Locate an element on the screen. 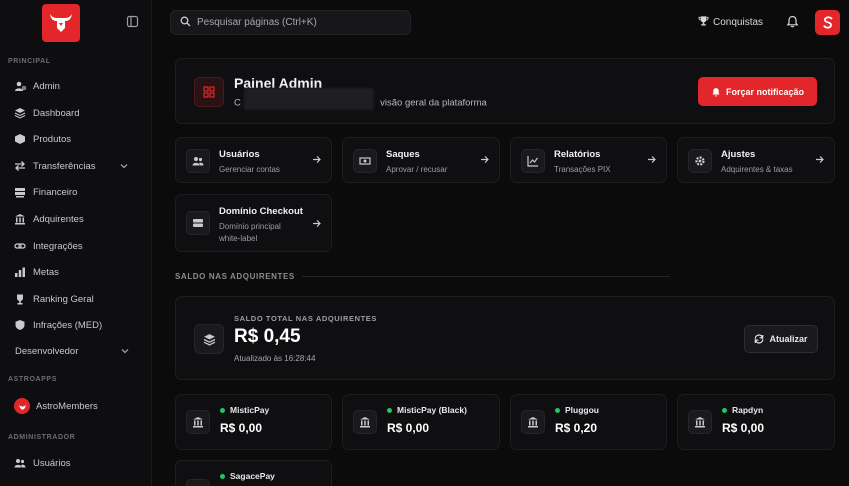 This screenshot has height=486, width=849. user-gear-icon is located at coordinates (20, 86).